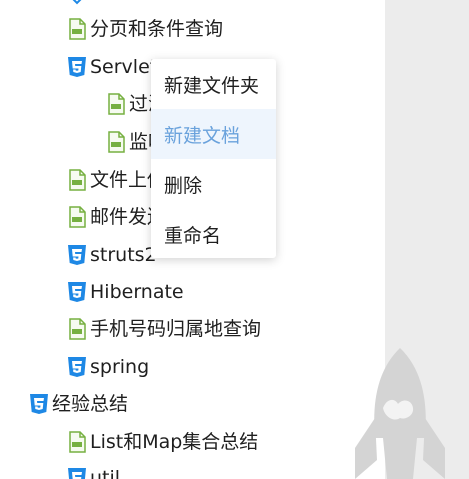  What do you see at coordinates (213, 234) in the screenshot?
I see `menu-item-rename: 重命名` at bounding box center [213, 234].